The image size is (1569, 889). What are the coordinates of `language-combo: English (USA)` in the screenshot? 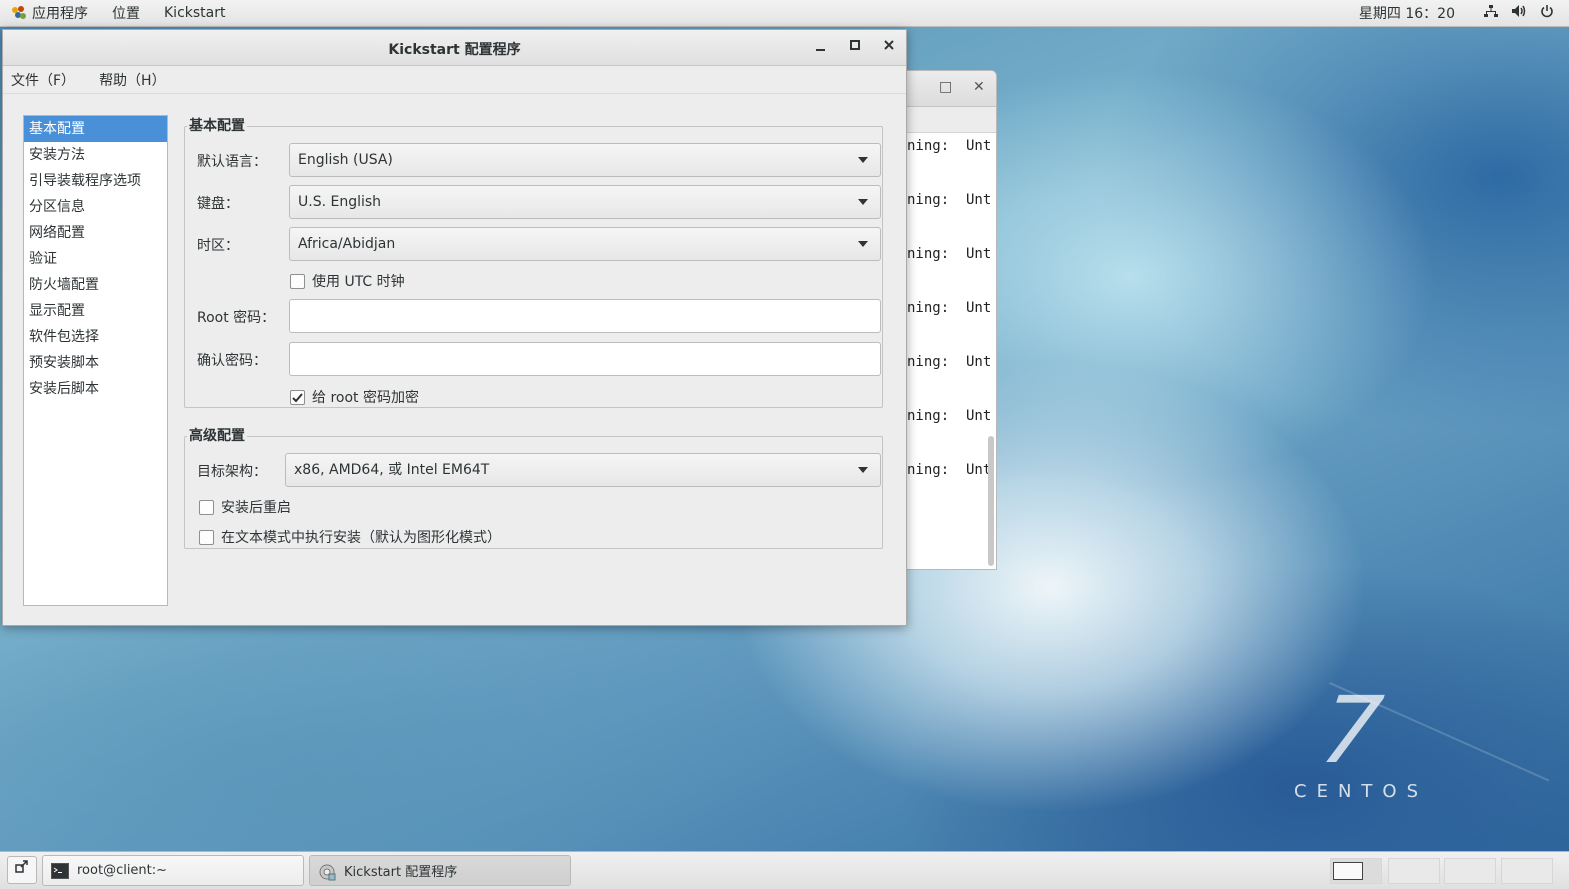 It's located at (585, 160).